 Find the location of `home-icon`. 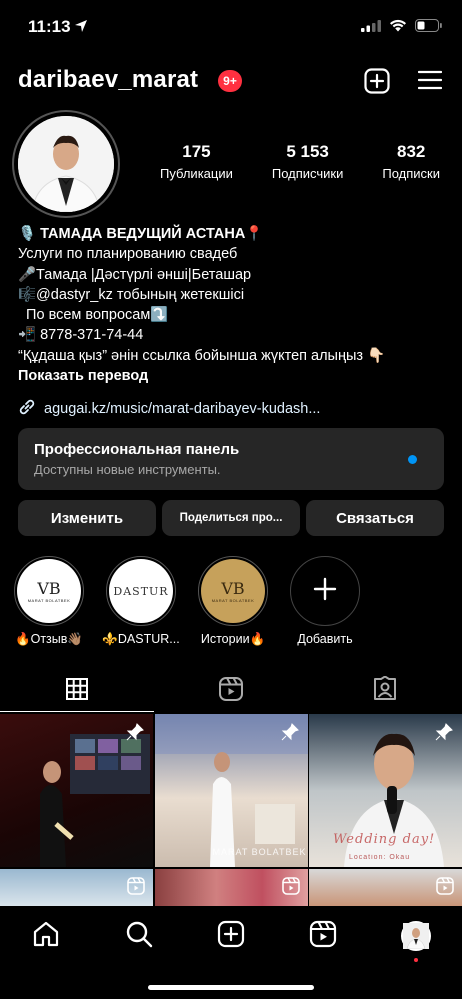

home-icon is located at coordinates (46, 936).